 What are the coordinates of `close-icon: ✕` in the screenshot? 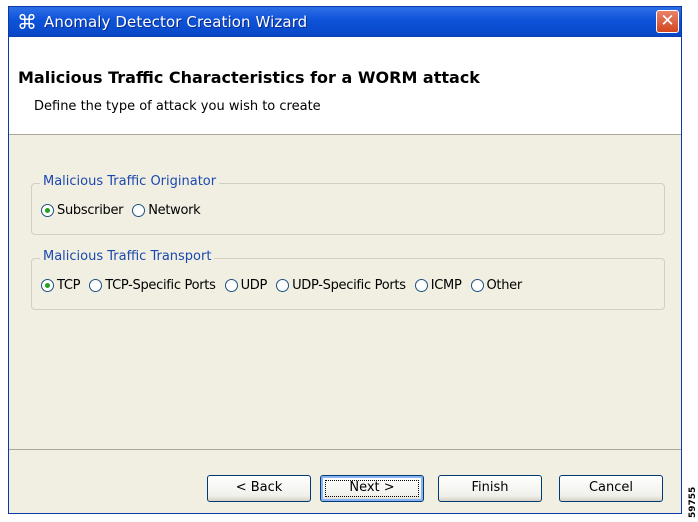 It's located at (667, 21).